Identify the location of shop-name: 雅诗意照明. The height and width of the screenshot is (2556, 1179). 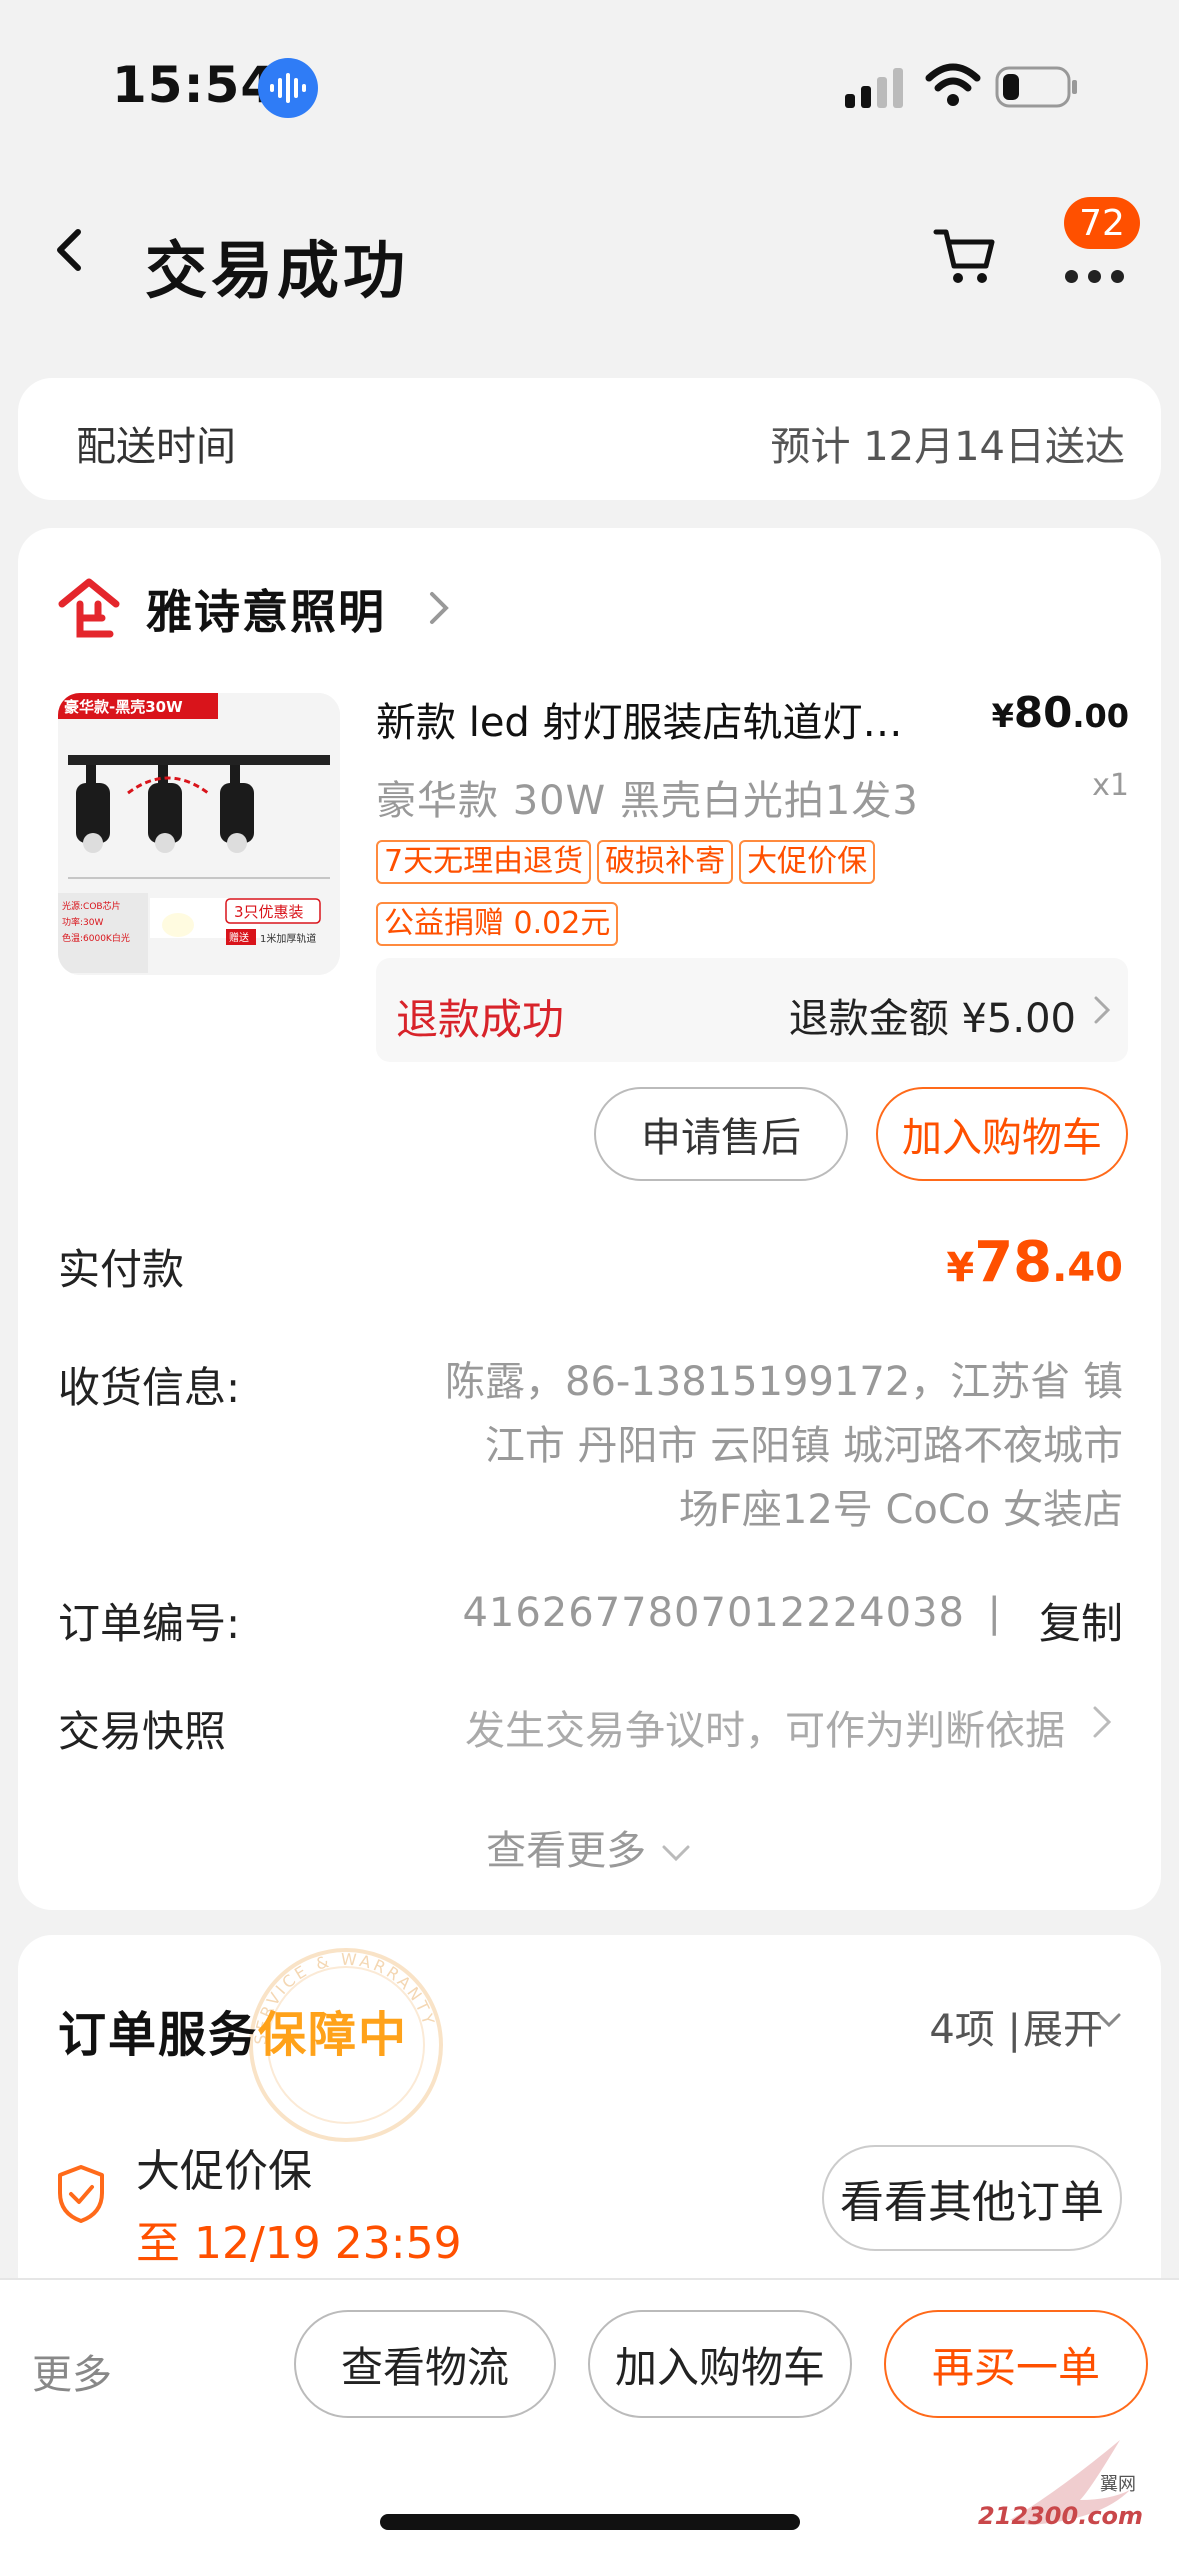
(266, 609).